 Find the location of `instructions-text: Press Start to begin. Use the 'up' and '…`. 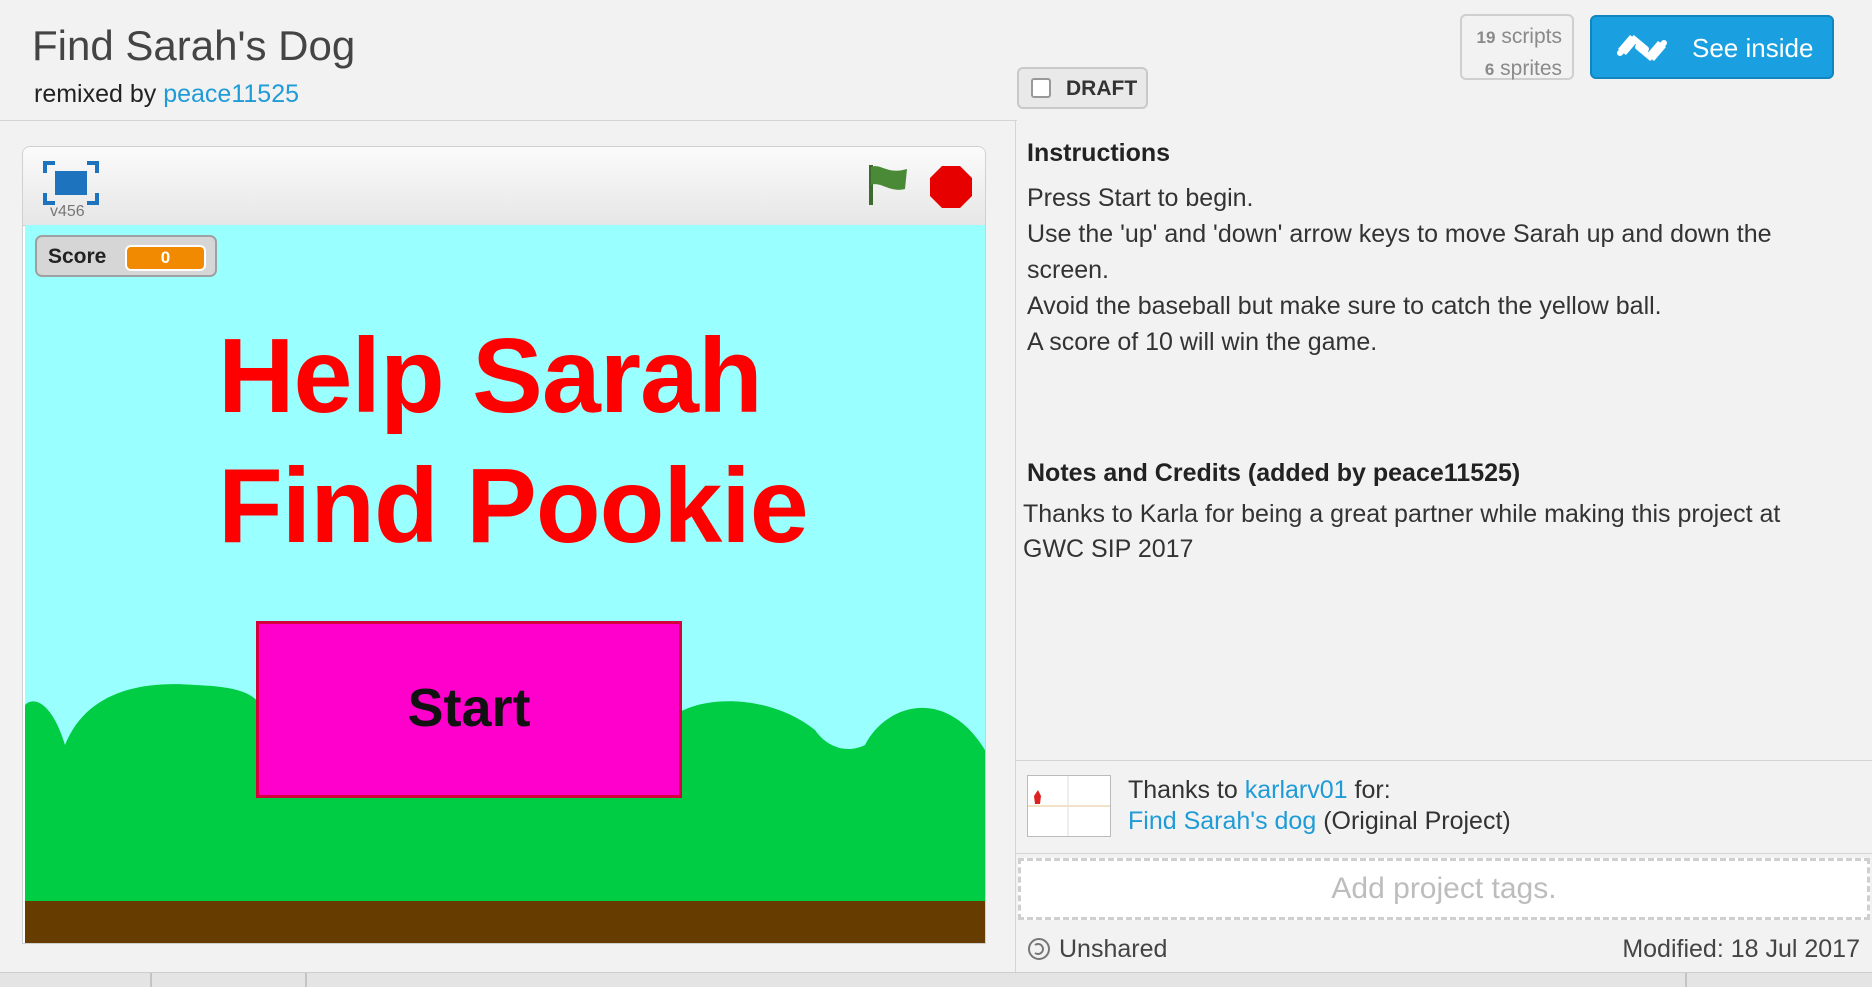

instructions-text: Press Start to begin. Use the 'up' and '… is located at coordinates (1437, 270).